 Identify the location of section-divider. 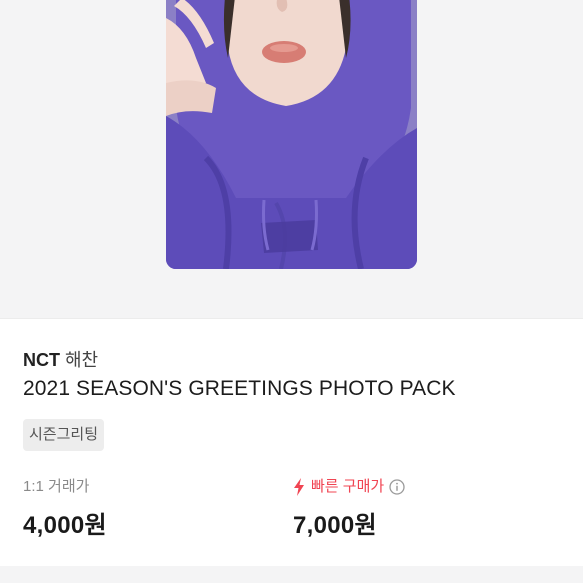
(291, 318).